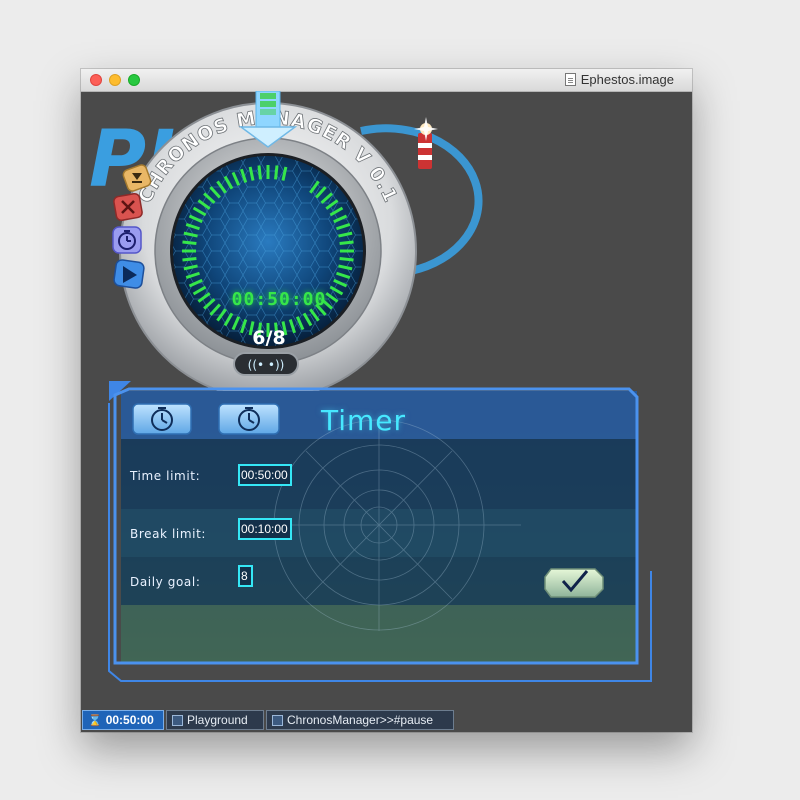 The height and width of the screenshot is (800, 800). What do you see at coordinates (627, 79) in the screenshot?
I see `window-title-text: Ephestos.image` at bounding box center [627, 79].